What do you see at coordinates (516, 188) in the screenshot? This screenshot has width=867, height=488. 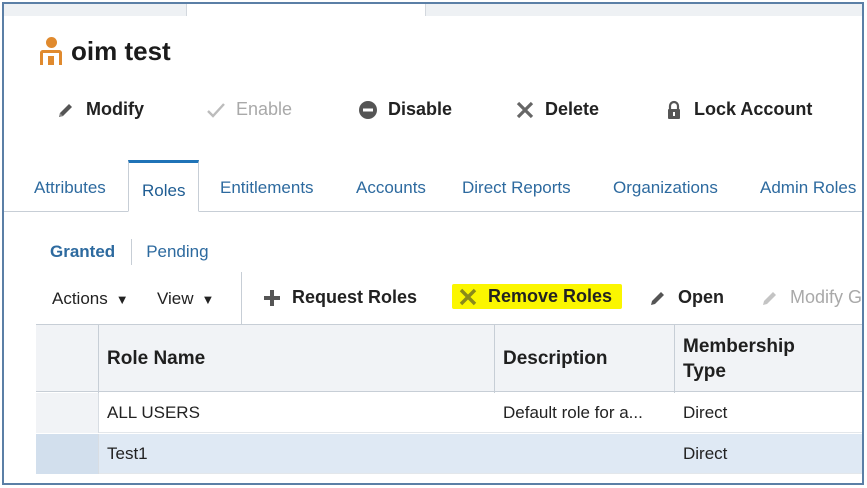 I see `tab-direct-reports: Direct Reports` at bounding box center [516, 188].